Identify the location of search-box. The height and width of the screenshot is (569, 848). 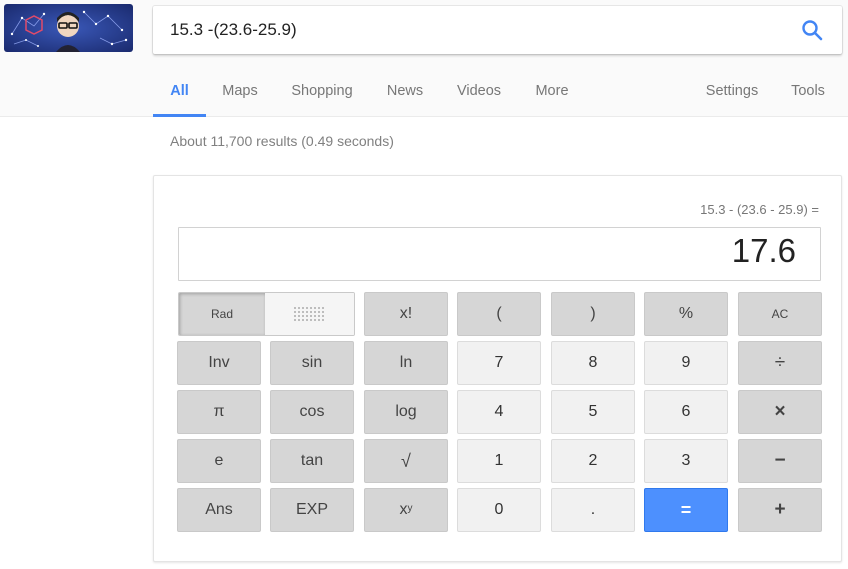
(497, 30).